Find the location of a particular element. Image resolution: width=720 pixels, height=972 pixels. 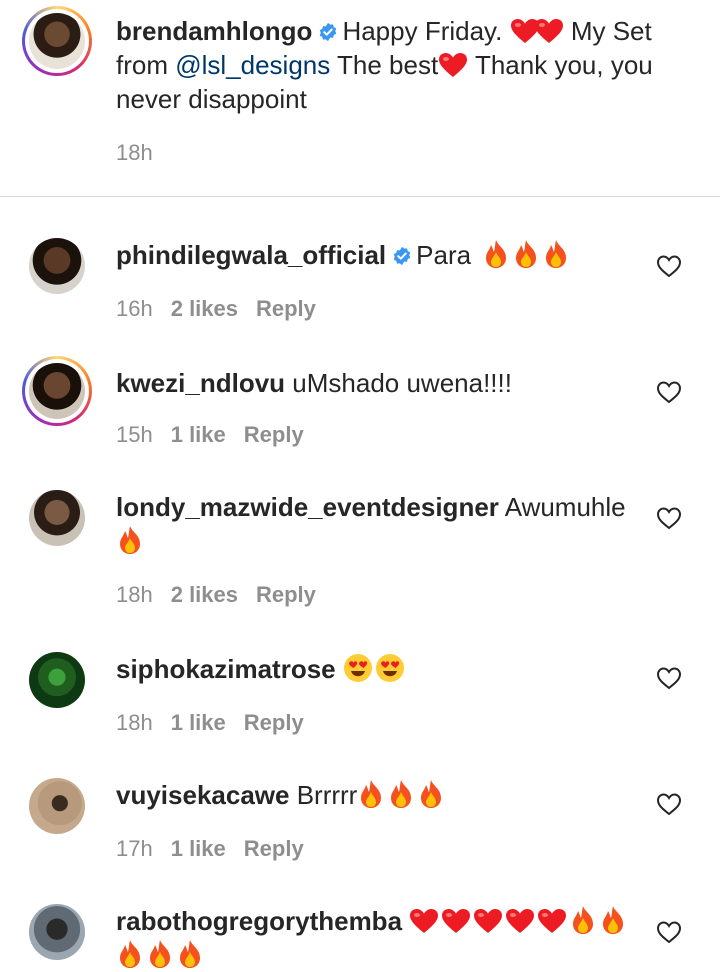

comment-body: uMshado uwena!!!! is located at coordinates (402, 383).